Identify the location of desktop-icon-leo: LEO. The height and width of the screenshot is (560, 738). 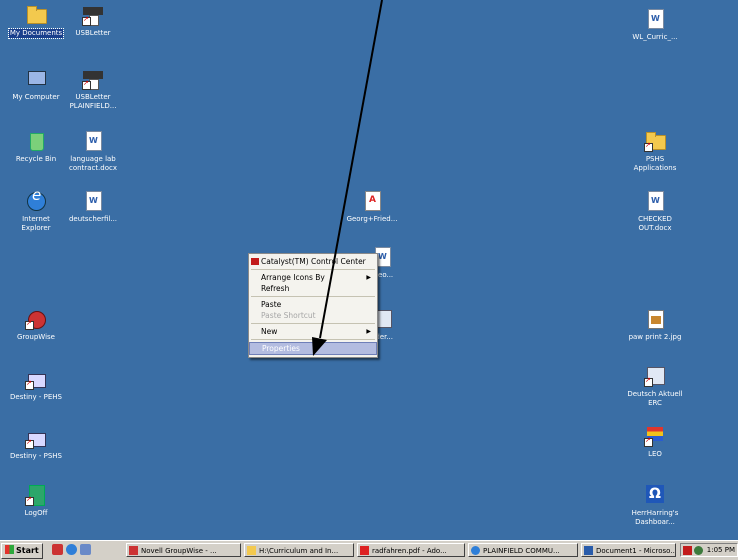
(655, 442).